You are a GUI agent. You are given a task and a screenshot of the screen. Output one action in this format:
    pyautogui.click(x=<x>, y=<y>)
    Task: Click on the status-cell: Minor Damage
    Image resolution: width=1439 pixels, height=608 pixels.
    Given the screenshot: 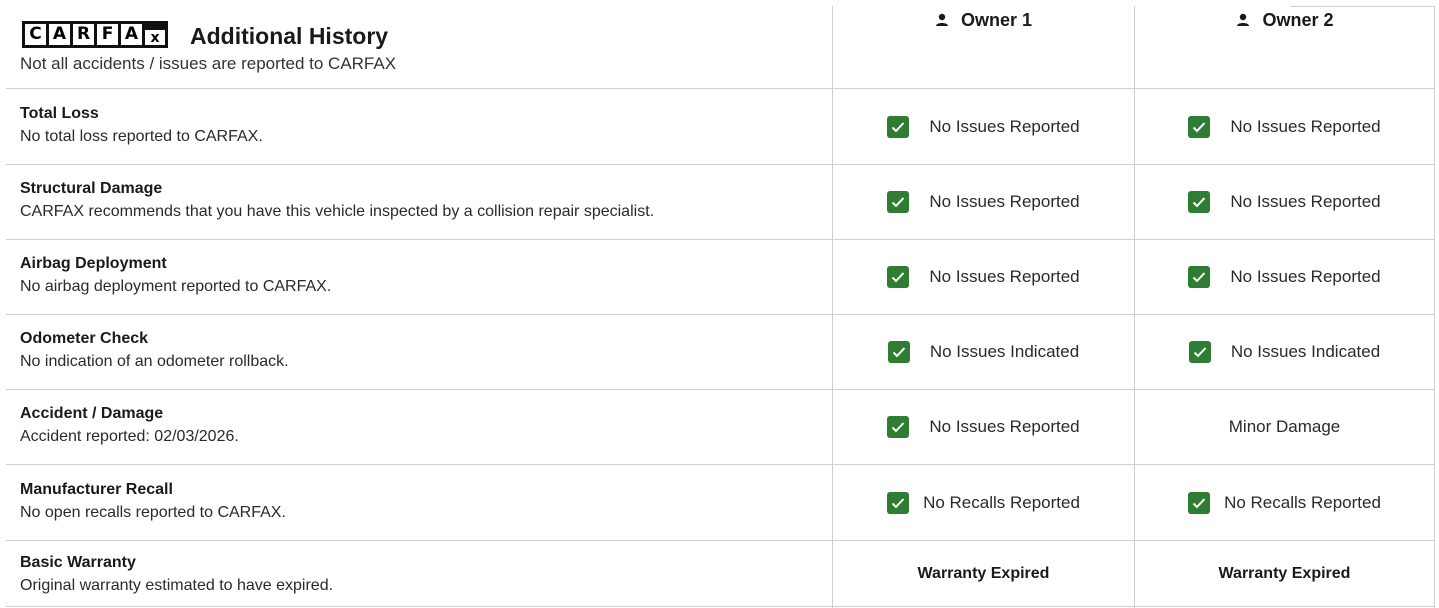 What is the action you would take?
    pyautogui.click(x=1284, y=427)
    